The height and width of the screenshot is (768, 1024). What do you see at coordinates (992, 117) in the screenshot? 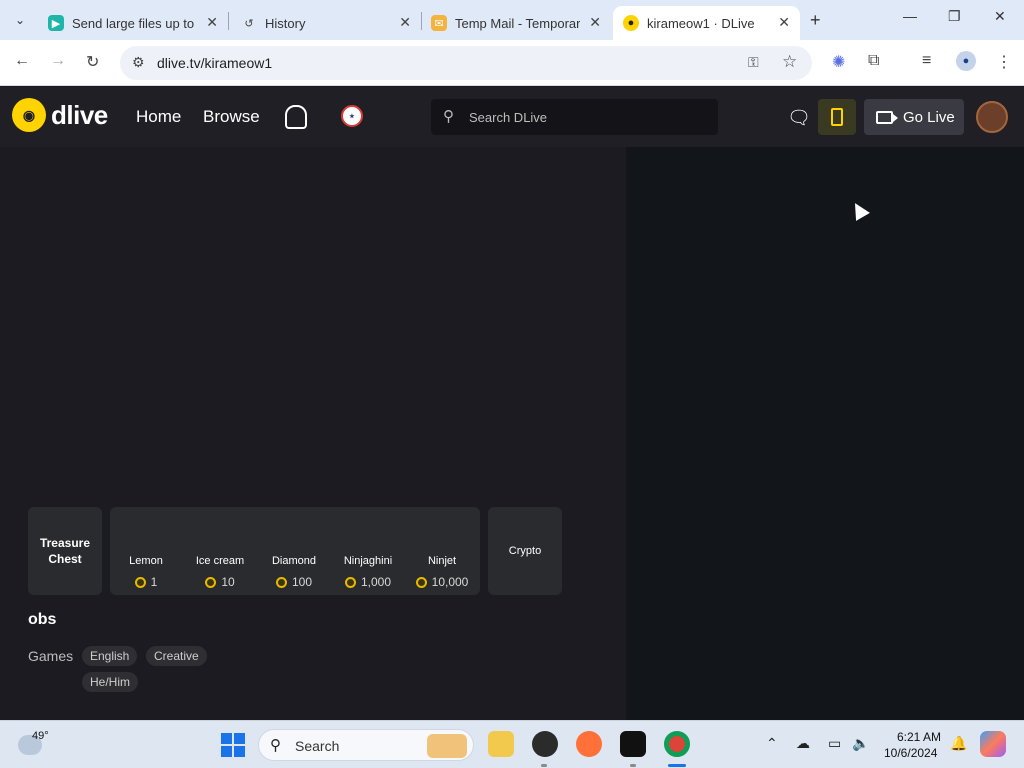
I see `user-avatar` at bounding box center [992, 117].